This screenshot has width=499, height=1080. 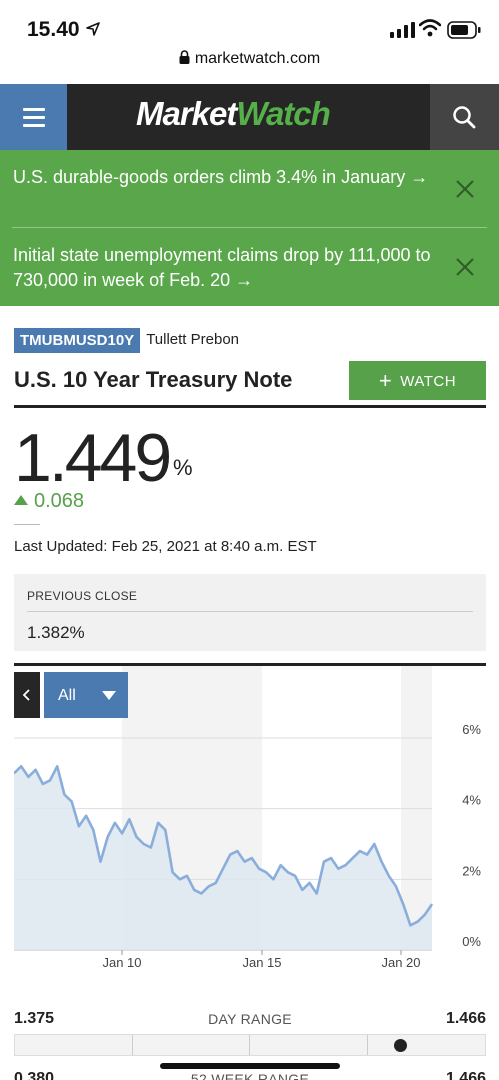 I want to click on menu-button, so click(x=33, y=117).